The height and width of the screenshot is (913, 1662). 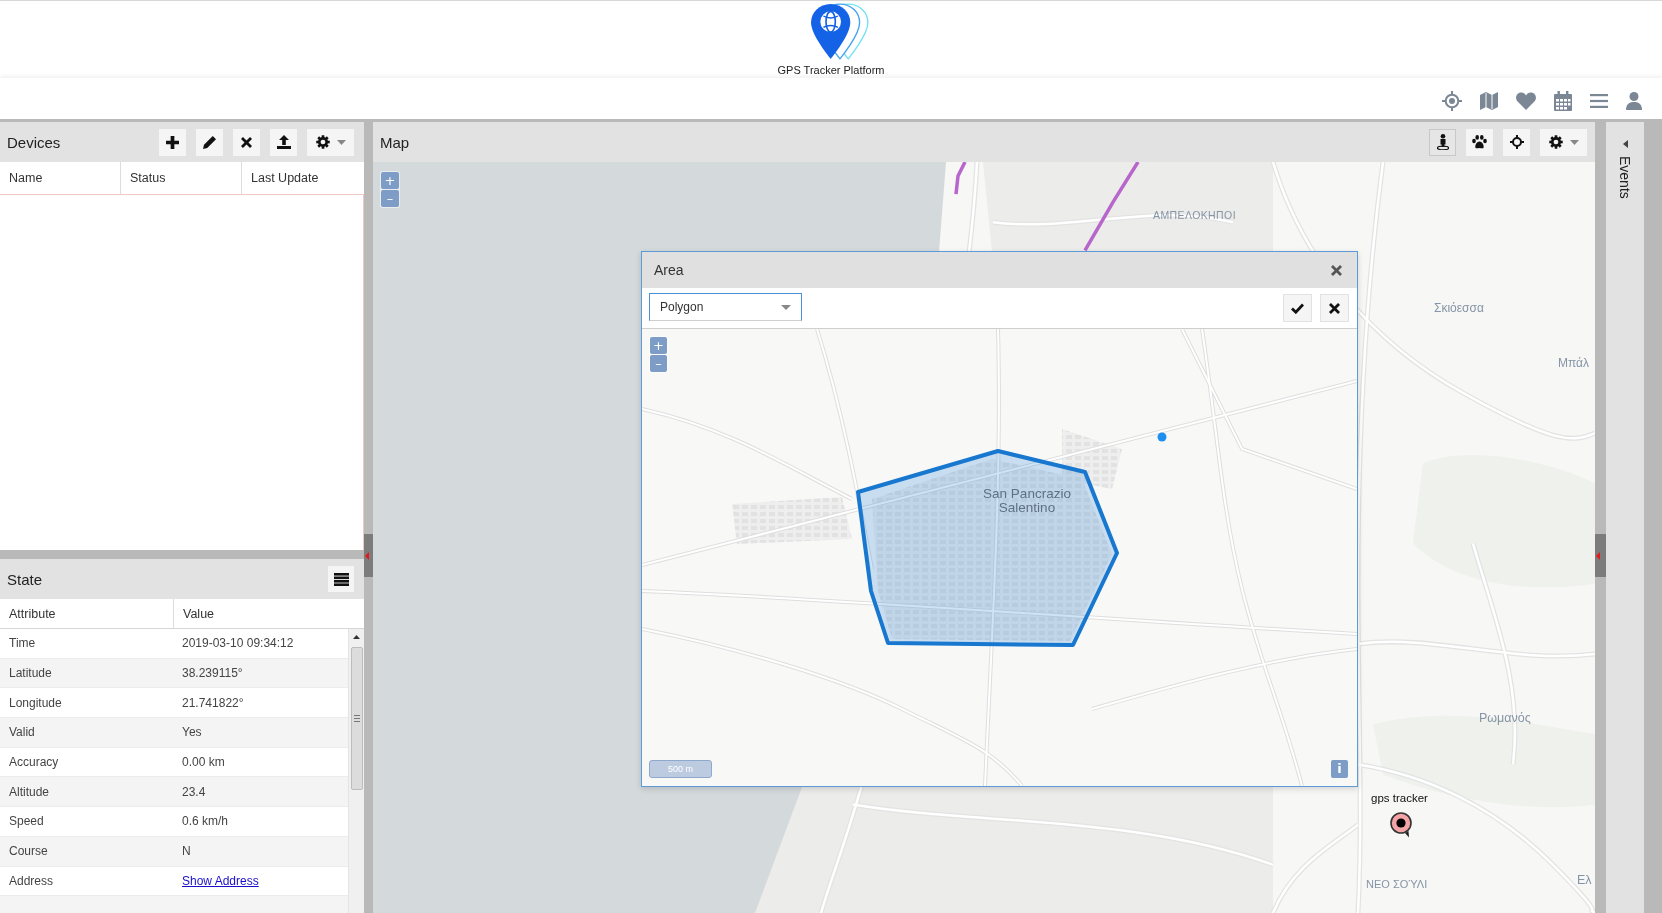 What do you see at coordinates (1459, 309) in the screenshot?
I see `place-label: Σκιόεσσα` at bounding box center [1459, 309].